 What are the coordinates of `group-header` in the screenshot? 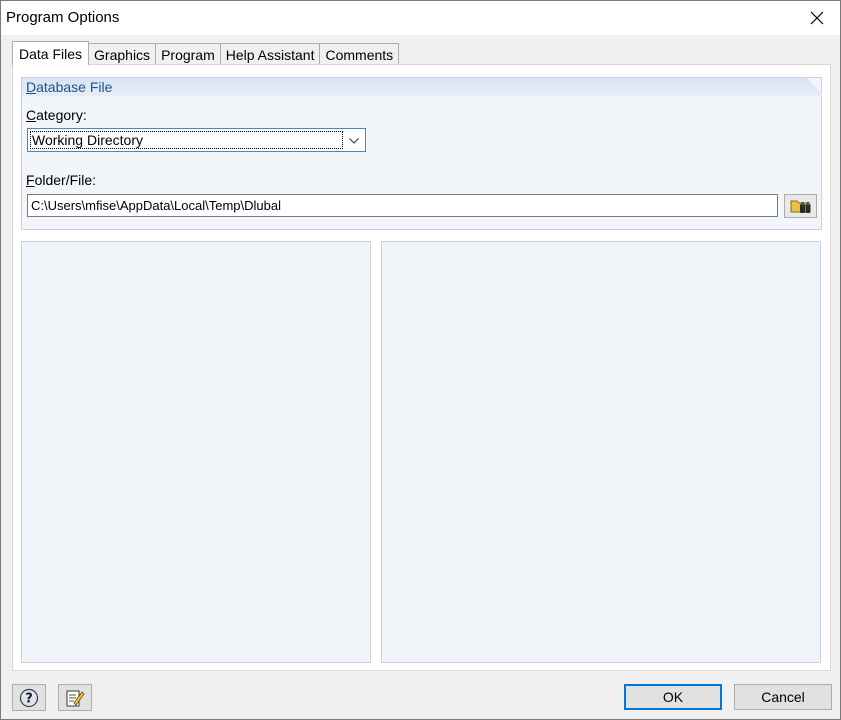 It's located at (422, 87).